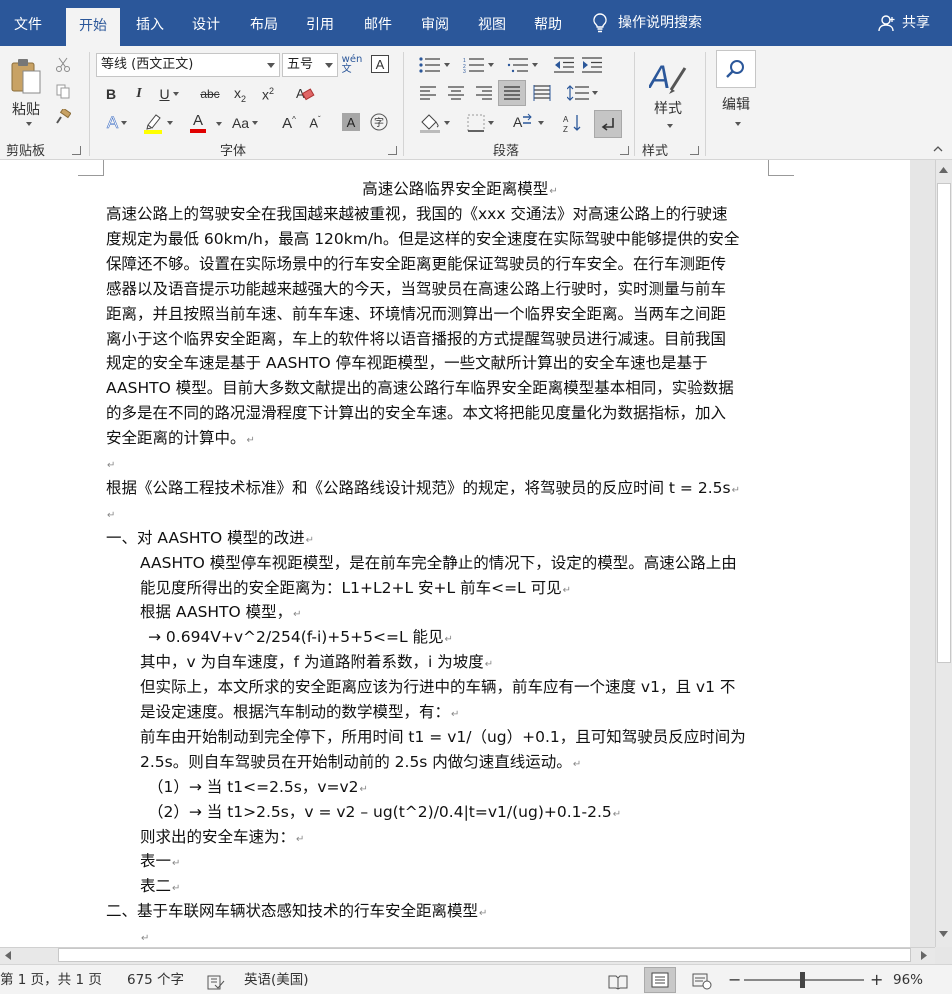  What do you see at coordinates (492, 23) in the screenshot?
I see `tab-view: 视图` at bounding box center [492, 23].